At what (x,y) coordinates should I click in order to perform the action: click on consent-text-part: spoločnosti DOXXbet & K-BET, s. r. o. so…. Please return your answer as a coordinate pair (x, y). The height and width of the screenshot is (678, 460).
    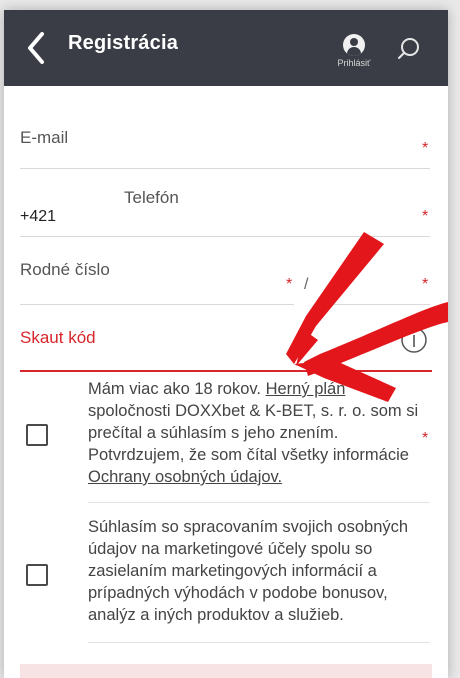
    Looking at the image, I should click on (253, 433).